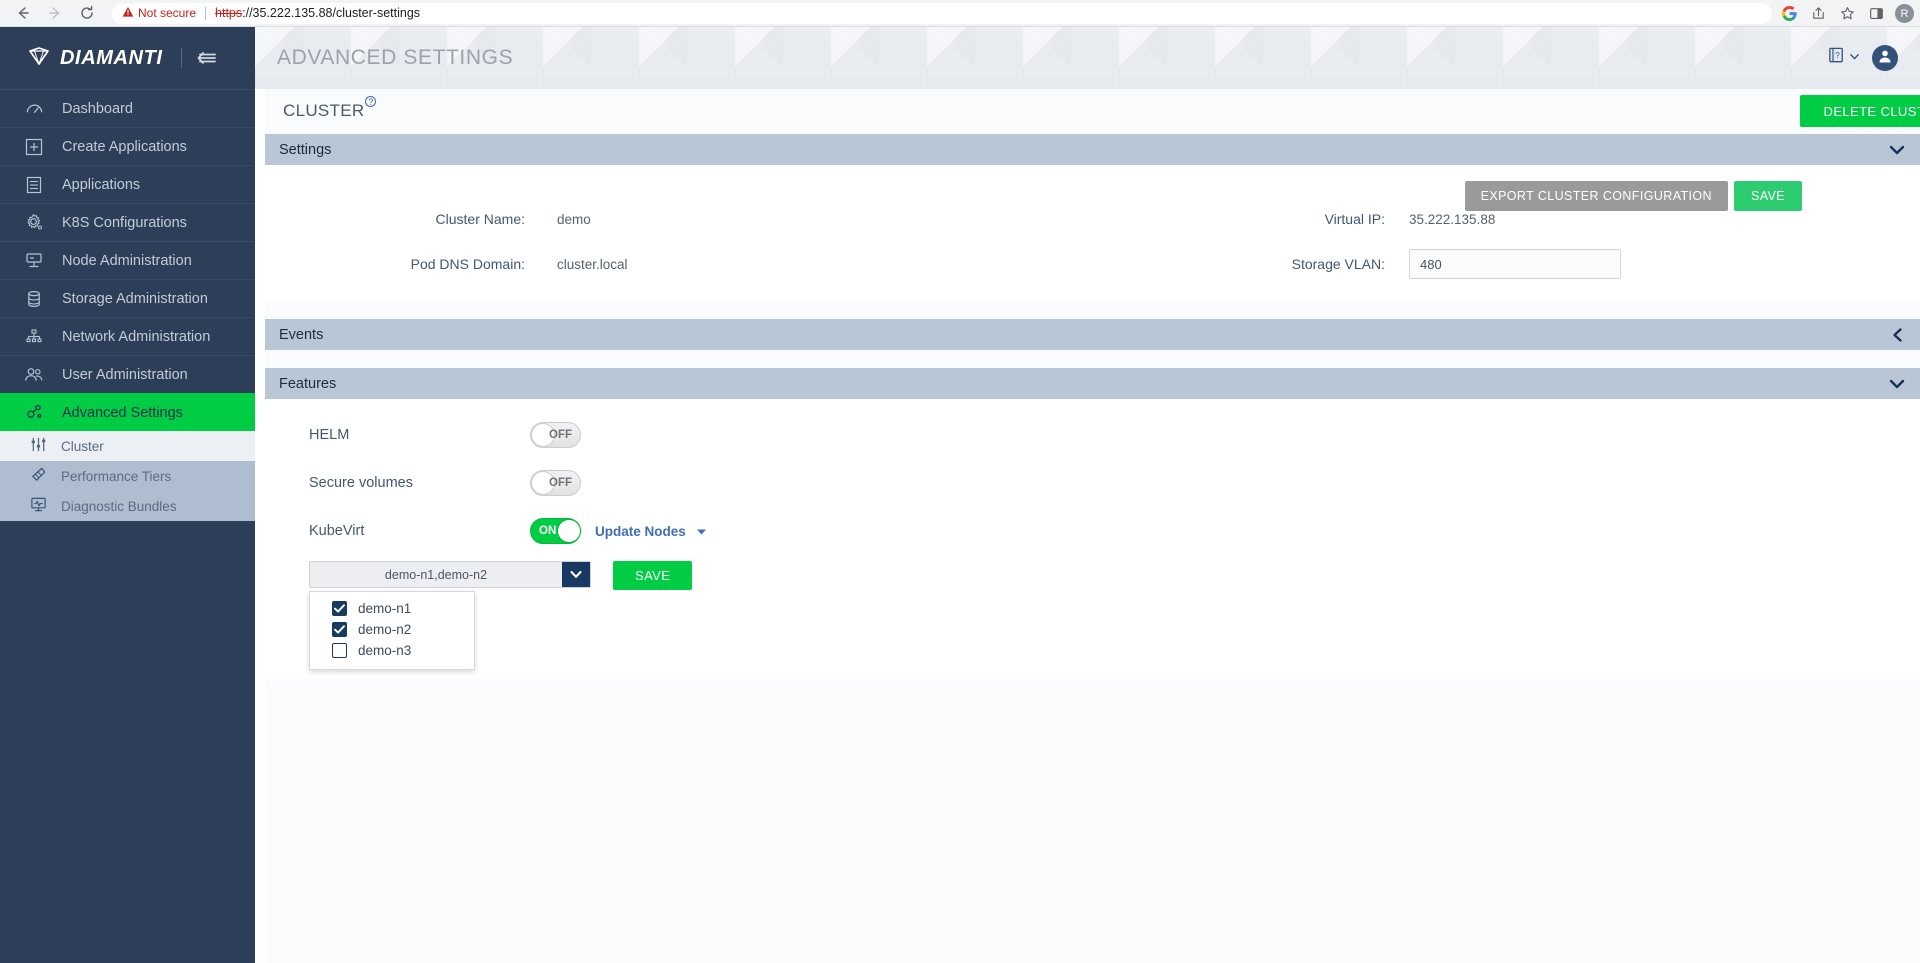  I want to click on sidebar-item-label: Storage Administration, so click(135, 298).